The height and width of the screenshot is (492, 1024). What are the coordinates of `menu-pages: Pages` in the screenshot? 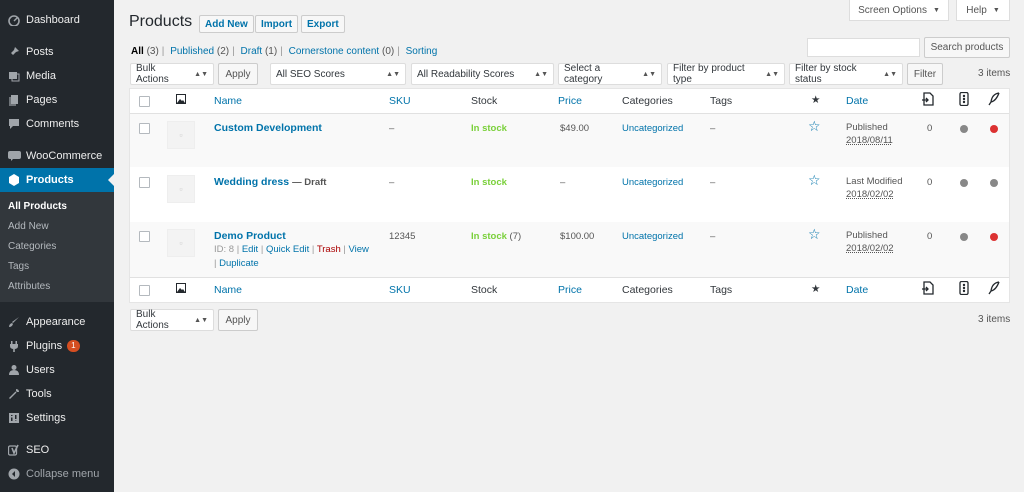 It's located at (57, 100).